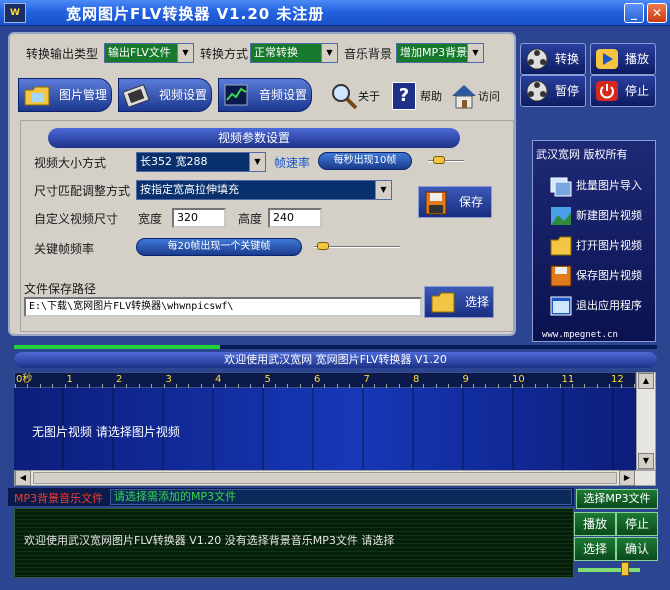 The height and width of the screenshot is (590, 670). I want to click on size-mode-label: 视频大小方式, so click(70, 163).